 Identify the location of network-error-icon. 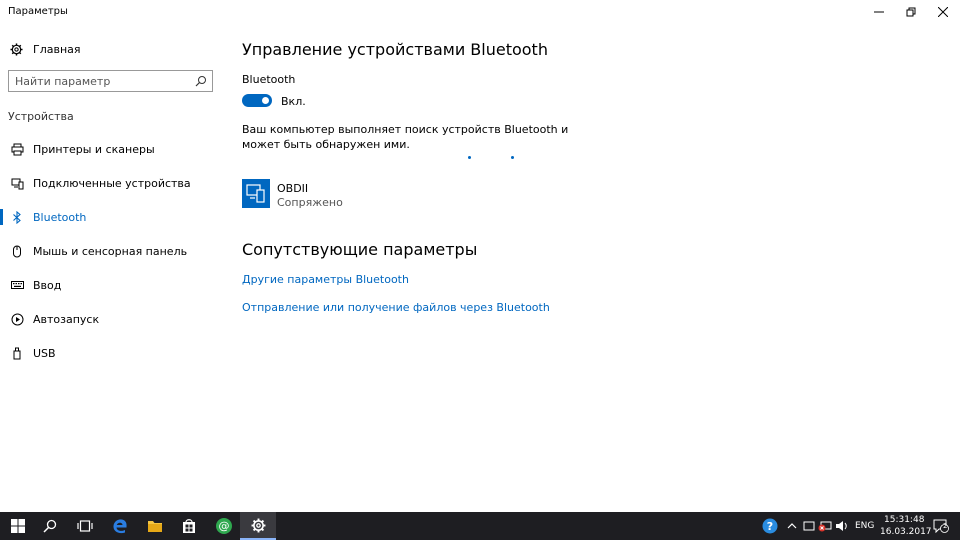
(825, 526).